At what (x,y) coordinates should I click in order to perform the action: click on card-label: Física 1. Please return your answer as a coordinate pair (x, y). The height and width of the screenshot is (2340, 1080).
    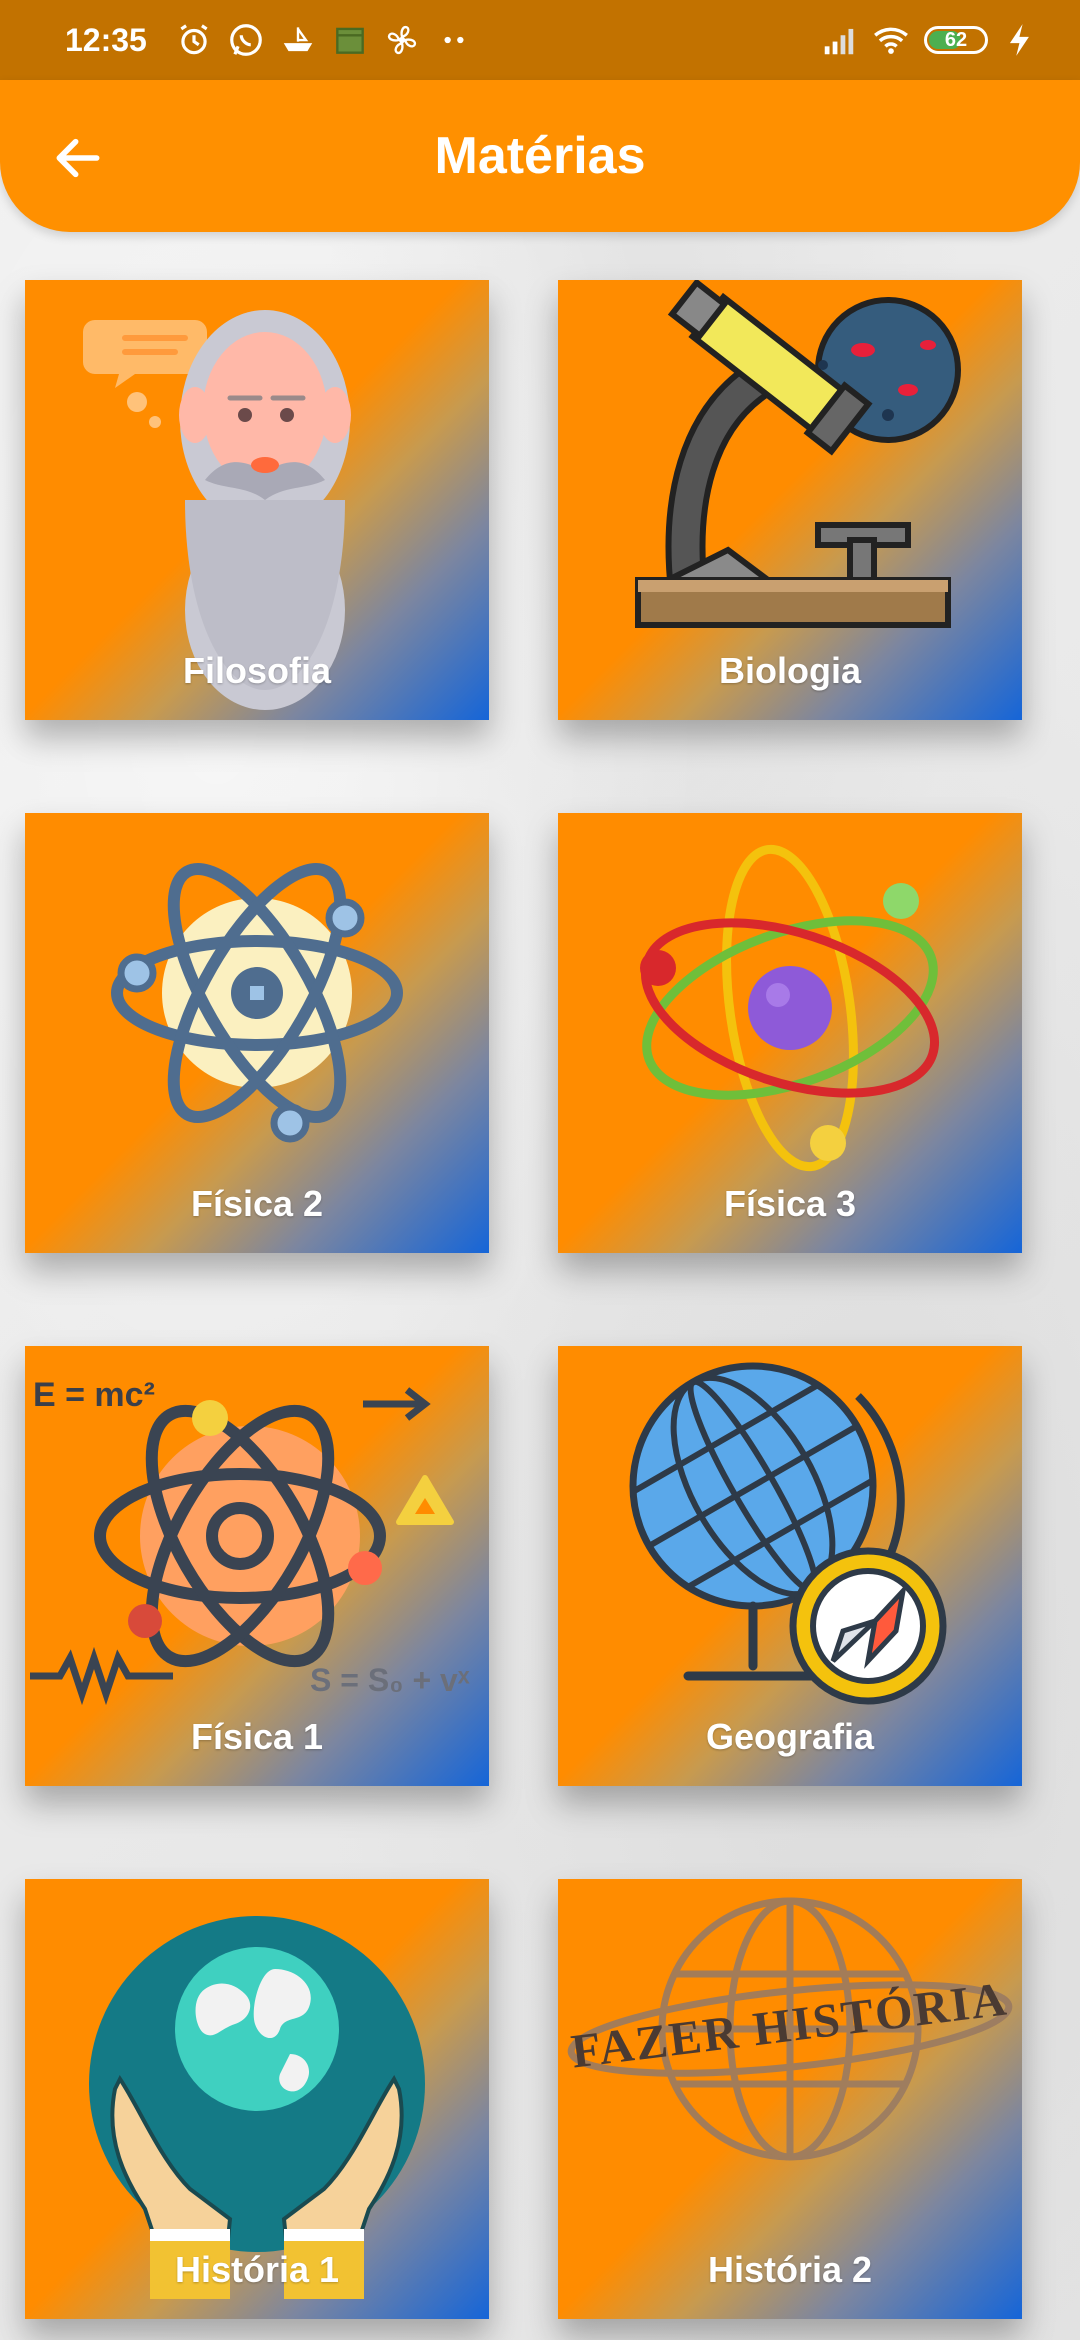
    Looking at the image, I should click on (257, 1736).